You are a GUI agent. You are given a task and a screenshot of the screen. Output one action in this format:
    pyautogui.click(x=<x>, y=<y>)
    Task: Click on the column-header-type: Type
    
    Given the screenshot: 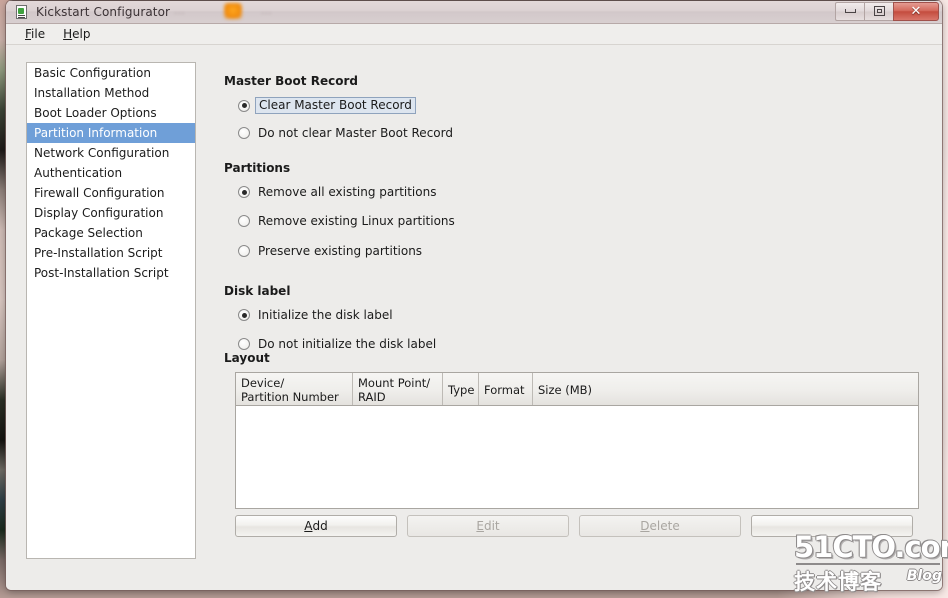 What is the action you would take?
    pyautogui.click(x=461, y=389)
    